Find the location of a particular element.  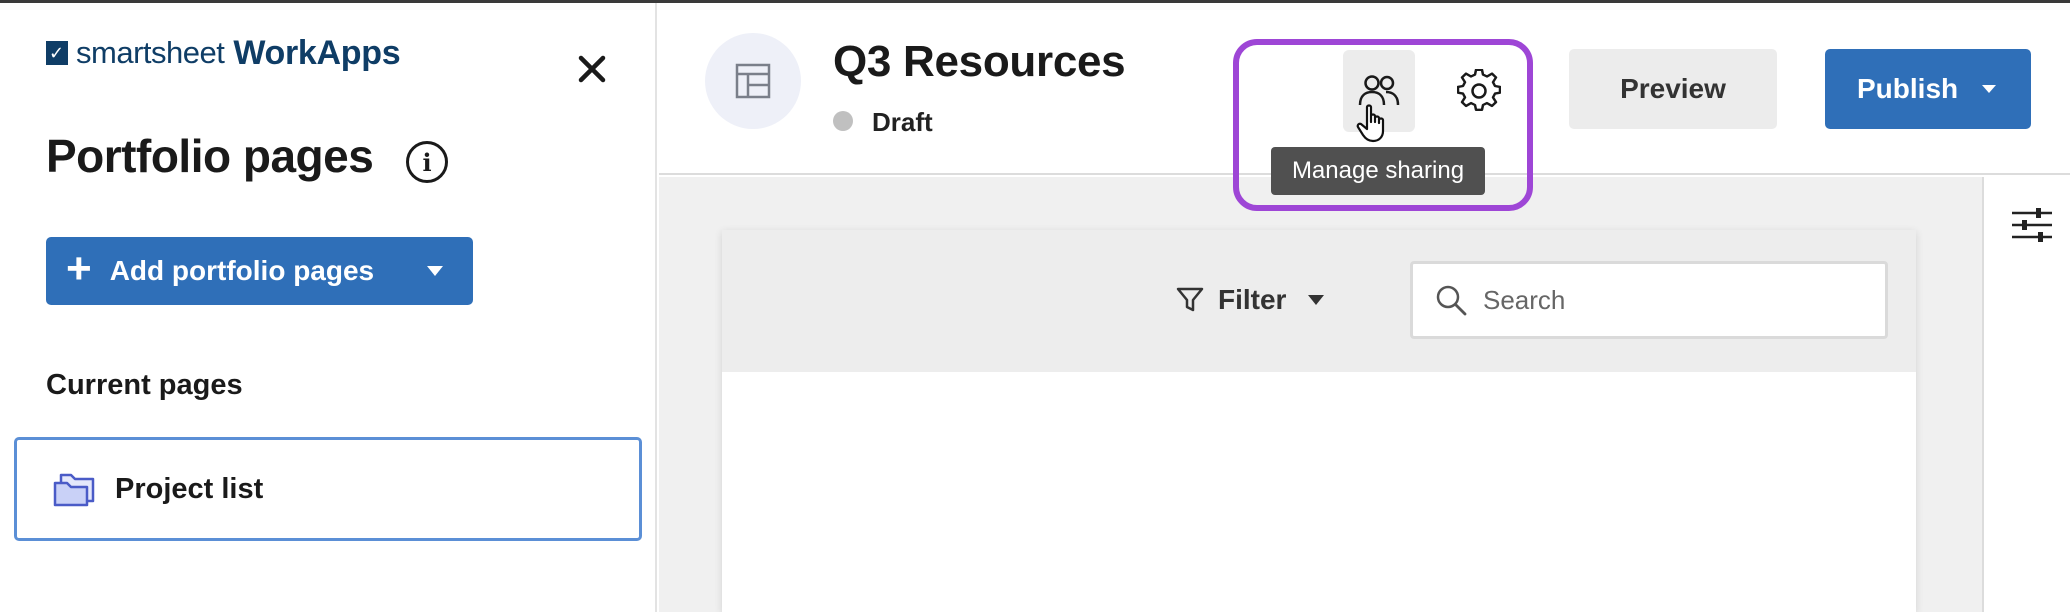

smartsheet-workapps-logo: smartsheet WorkApps is located at coordinates (223, 53).